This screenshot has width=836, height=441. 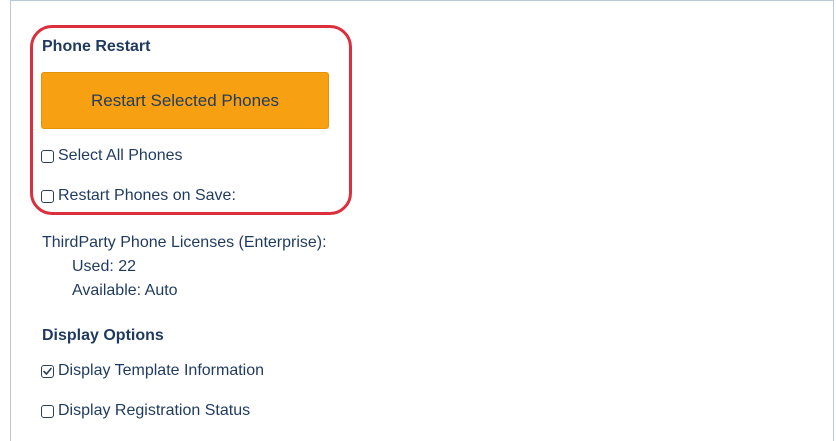 I want to click on restart-on-save-label: Restart Phones on Save:, so click(x=147, y=195).